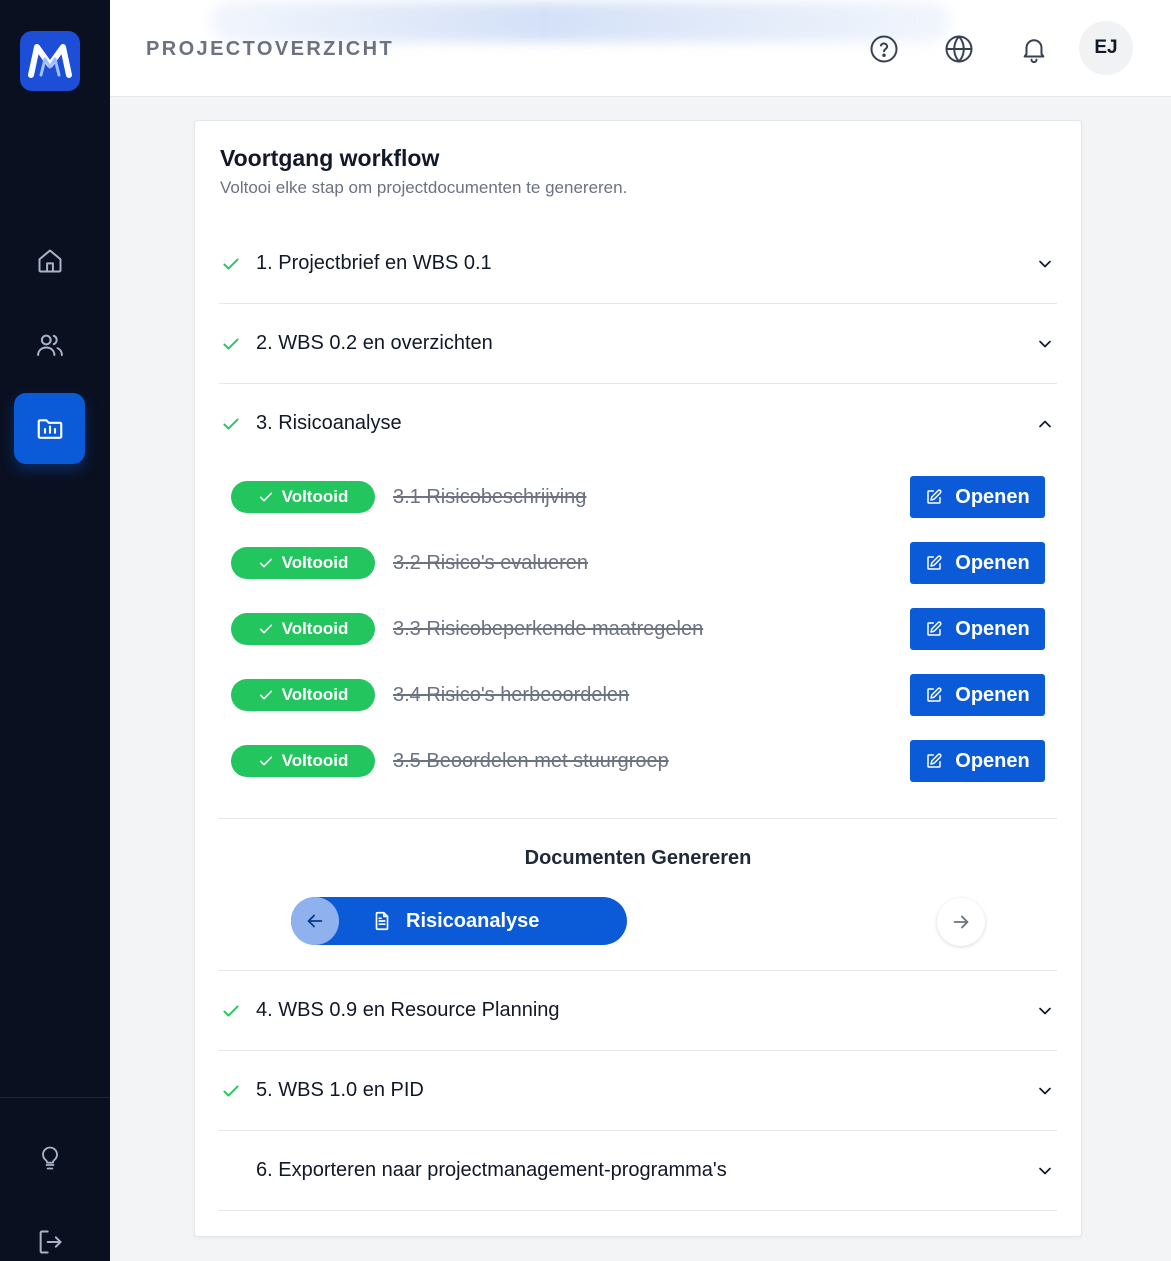 The width and height of the screenshot is (1171, 1261). I want to click on workflow-step-1: 1. Projectbrief en WBS 0.1, so click(638, 264).